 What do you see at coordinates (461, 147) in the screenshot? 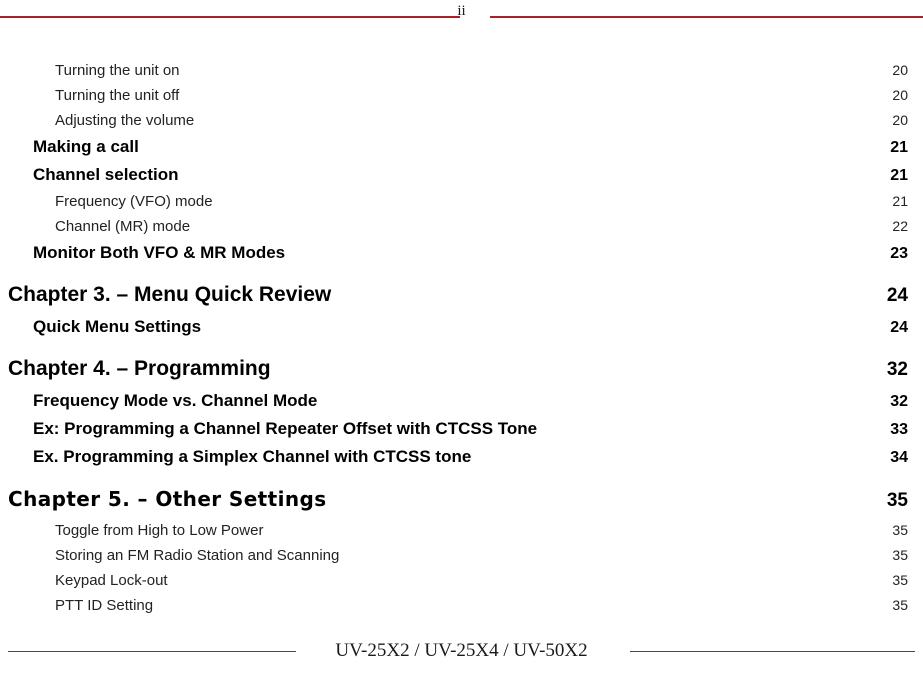
I see `toc-entry-row: Making a call 21` at bounding box center [461, 147].